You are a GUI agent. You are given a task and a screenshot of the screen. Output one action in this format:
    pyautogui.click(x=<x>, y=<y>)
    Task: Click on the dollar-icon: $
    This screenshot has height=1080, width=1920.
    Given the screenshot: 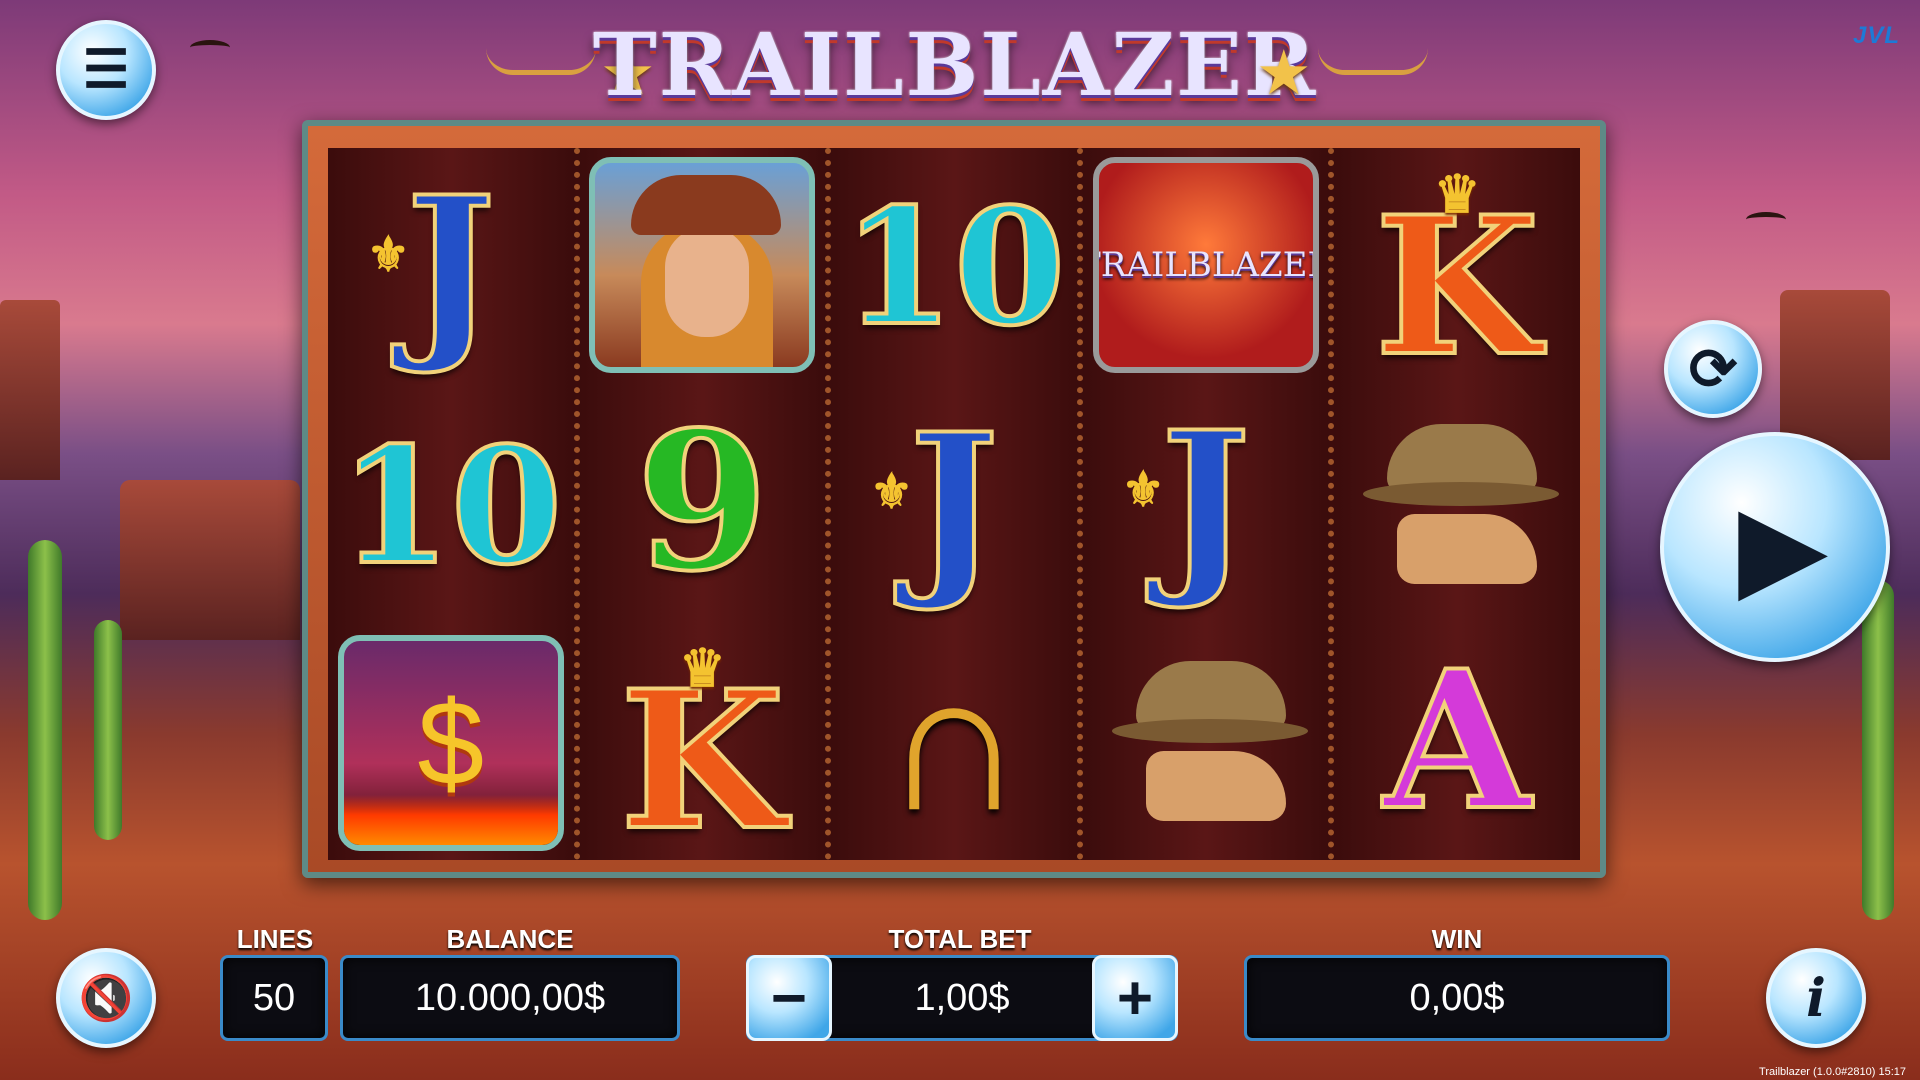 What is the action you would take?
    pyautogui.click(x=451, y=742)
    